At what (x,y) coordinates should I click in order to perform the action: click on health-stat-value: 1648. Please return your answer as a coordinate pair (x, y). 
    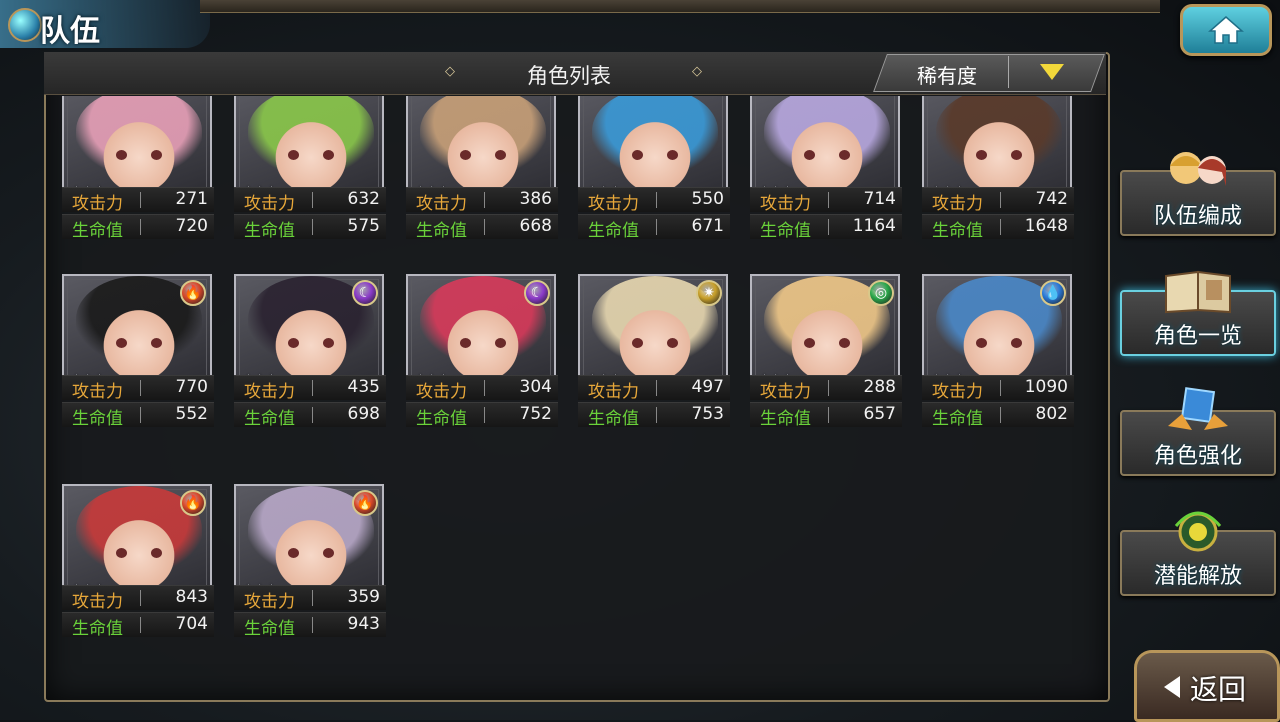
    Looking at the image, I should click on (1046, 226).